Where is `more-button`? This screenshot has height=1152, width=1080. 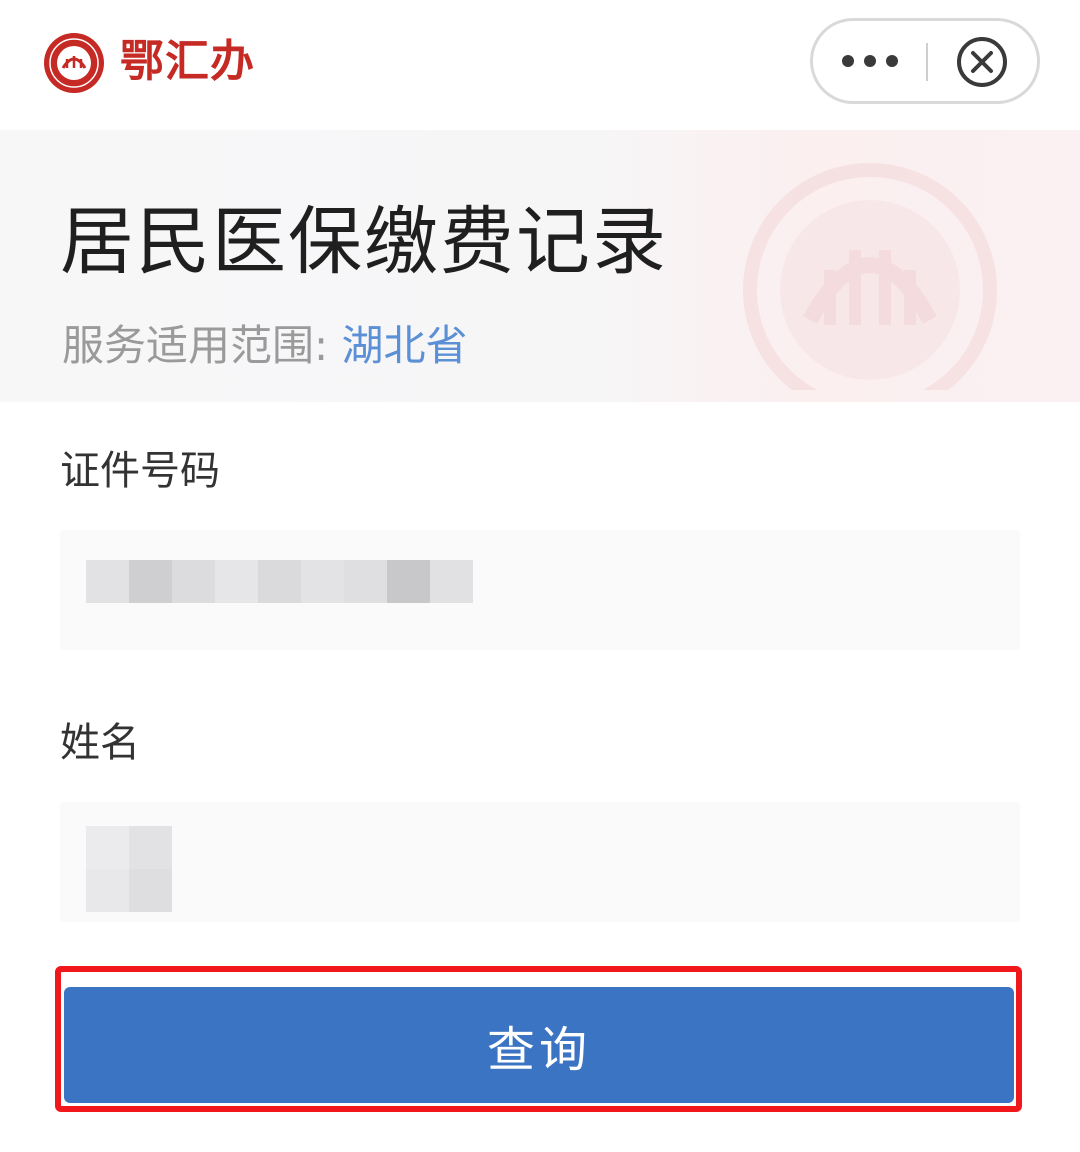
more-button is located at coordinates (870, 61).